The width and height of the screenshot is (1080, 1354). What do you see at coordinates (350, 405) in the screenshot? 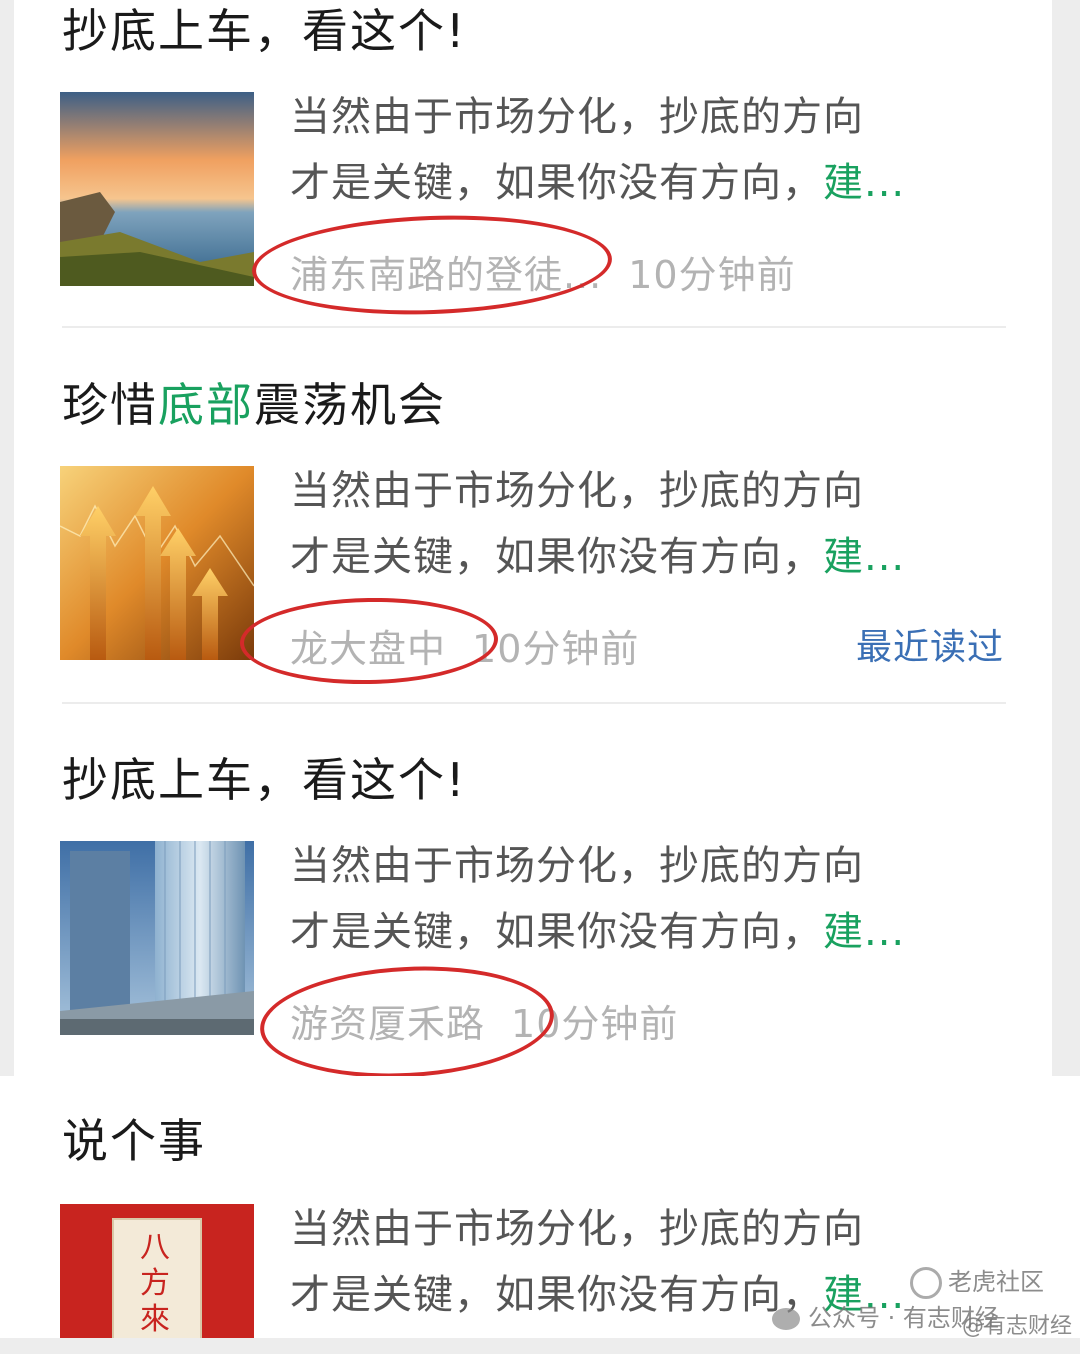
I see `title-text: 震荡机会` at bounding box center [350, 405].